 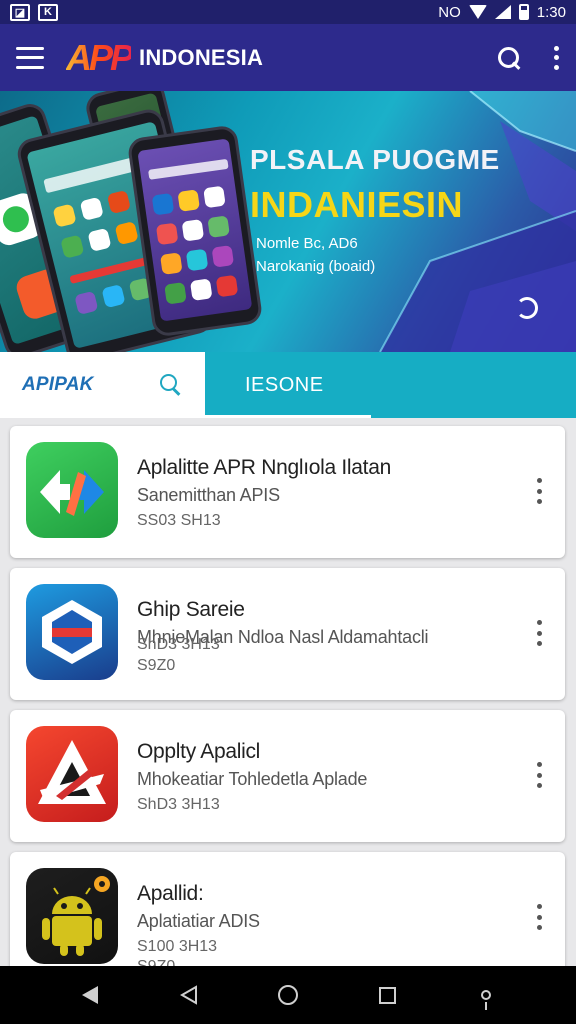 I want to click on system-nav-bar, so click(x=288, y=995).